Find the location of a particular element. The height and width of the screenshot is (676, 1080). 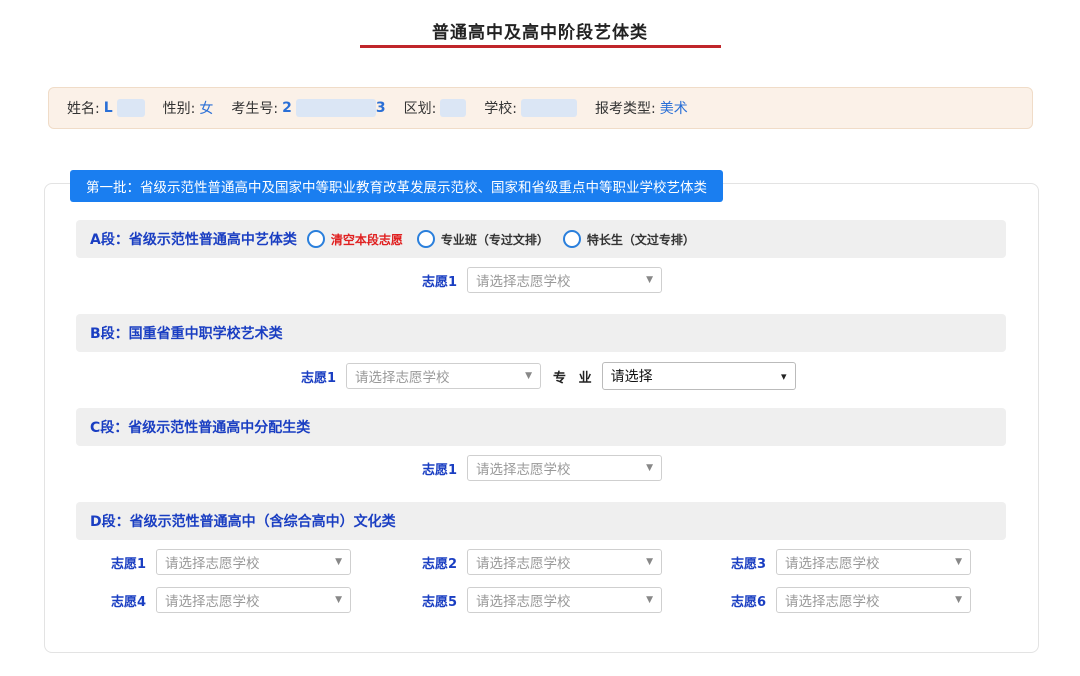

radio-major-class: 专业班（专过文排） is located at coordinates (482, 239).